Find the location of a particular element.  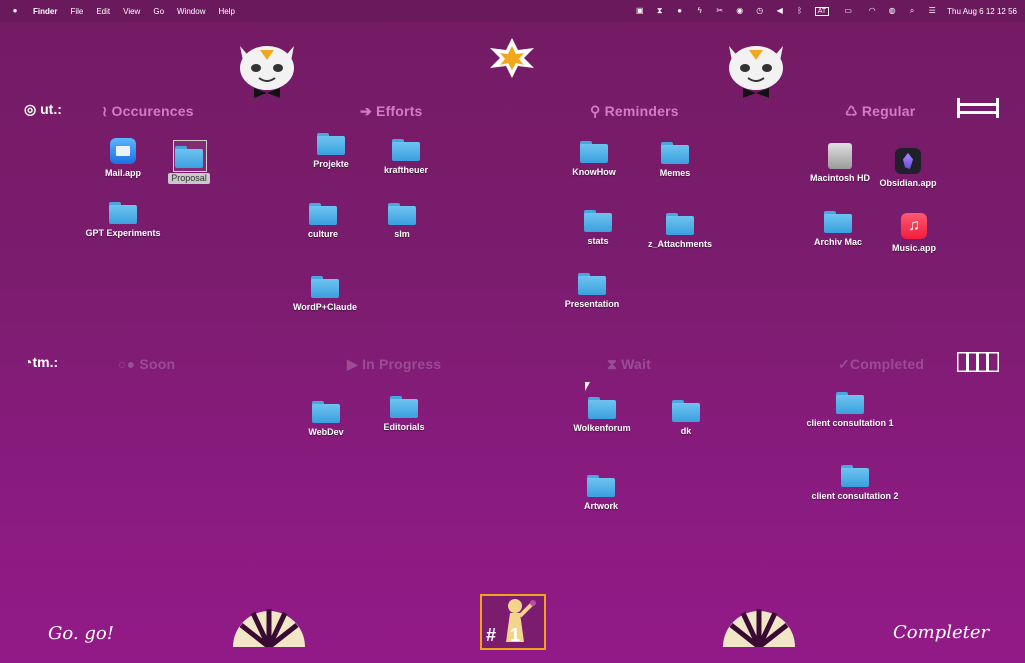

music-app-icon: ♫ Music.app is located at coordinates (914, 233).